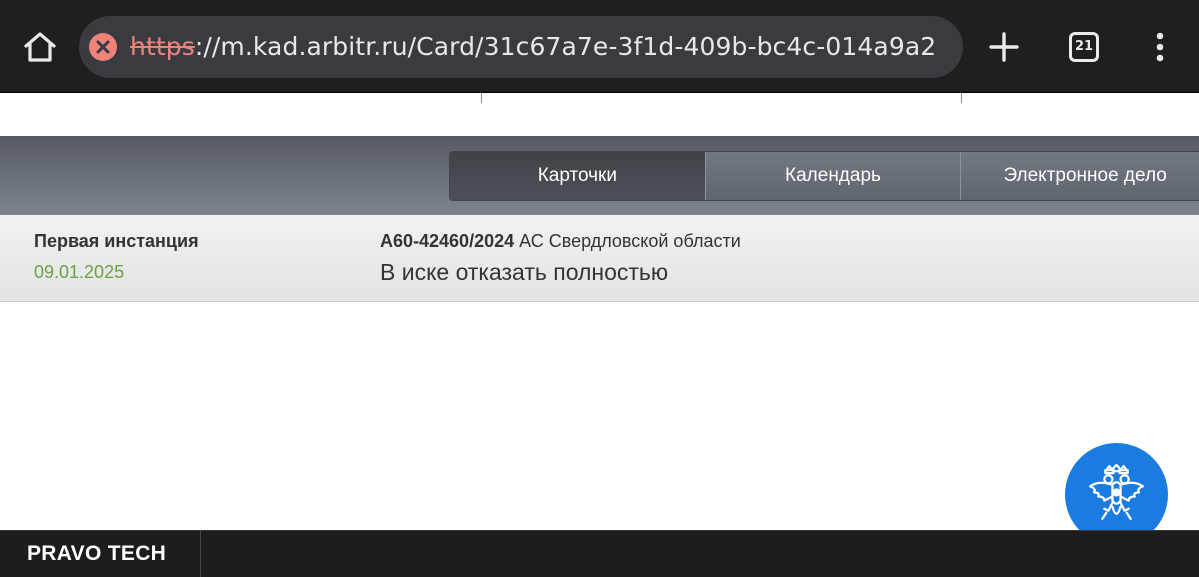  Describe the element at coordinates (577, 176) in the screenshot. I see `tab-cards: Карточки` at that location.